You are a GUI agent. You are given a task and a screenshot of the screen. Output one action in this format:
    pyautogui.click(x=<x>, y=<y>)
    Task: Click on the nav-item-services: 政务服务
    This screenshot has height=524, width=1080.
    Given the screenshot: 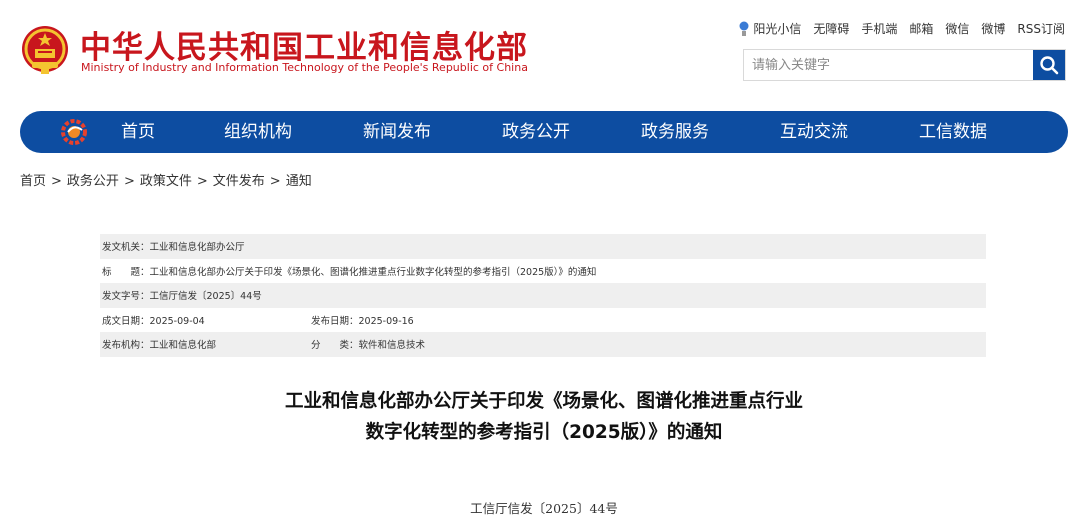 What is the action you would take?
    pyautogui.click(x=675, y=132)
    